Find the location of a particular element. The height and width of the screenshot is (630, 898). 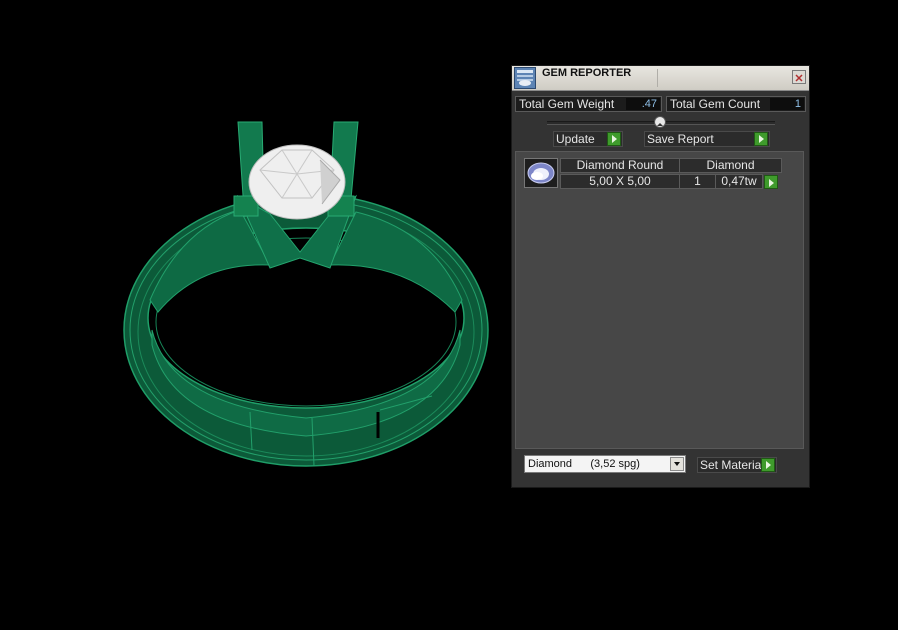

splitter-toggle-icon is located at coordinates (660, 122).